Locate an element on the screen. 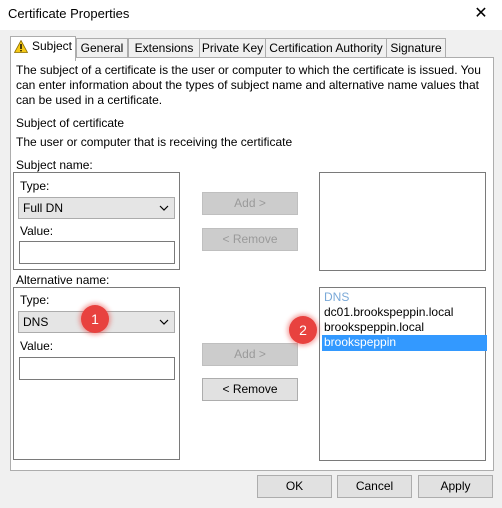 The image size is (502, 508). tab-certification-authority: Certification Authority is located at coordinates (326, 48).